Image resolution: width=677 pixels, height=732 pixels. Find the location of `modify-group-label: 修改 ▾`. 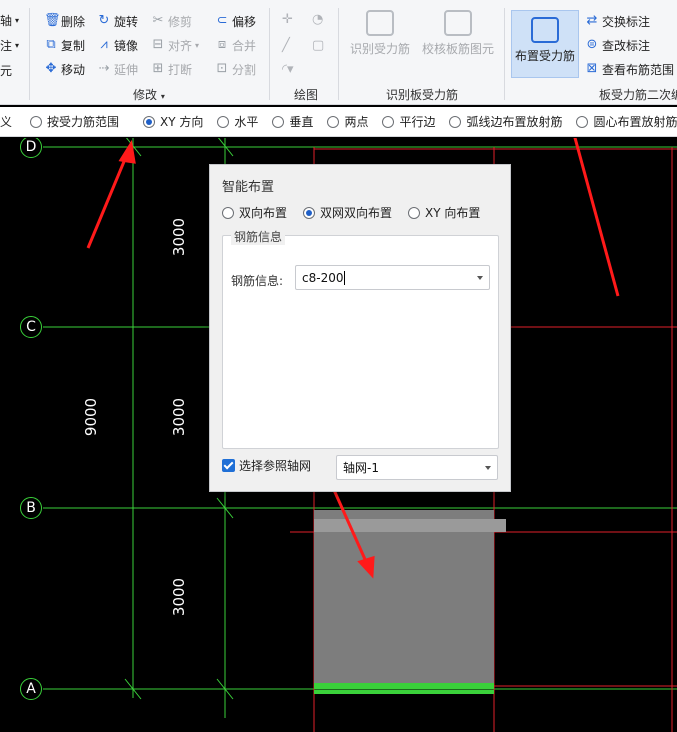

modify-group-label: 修改 ▾ is located at coordinates (149, 94).